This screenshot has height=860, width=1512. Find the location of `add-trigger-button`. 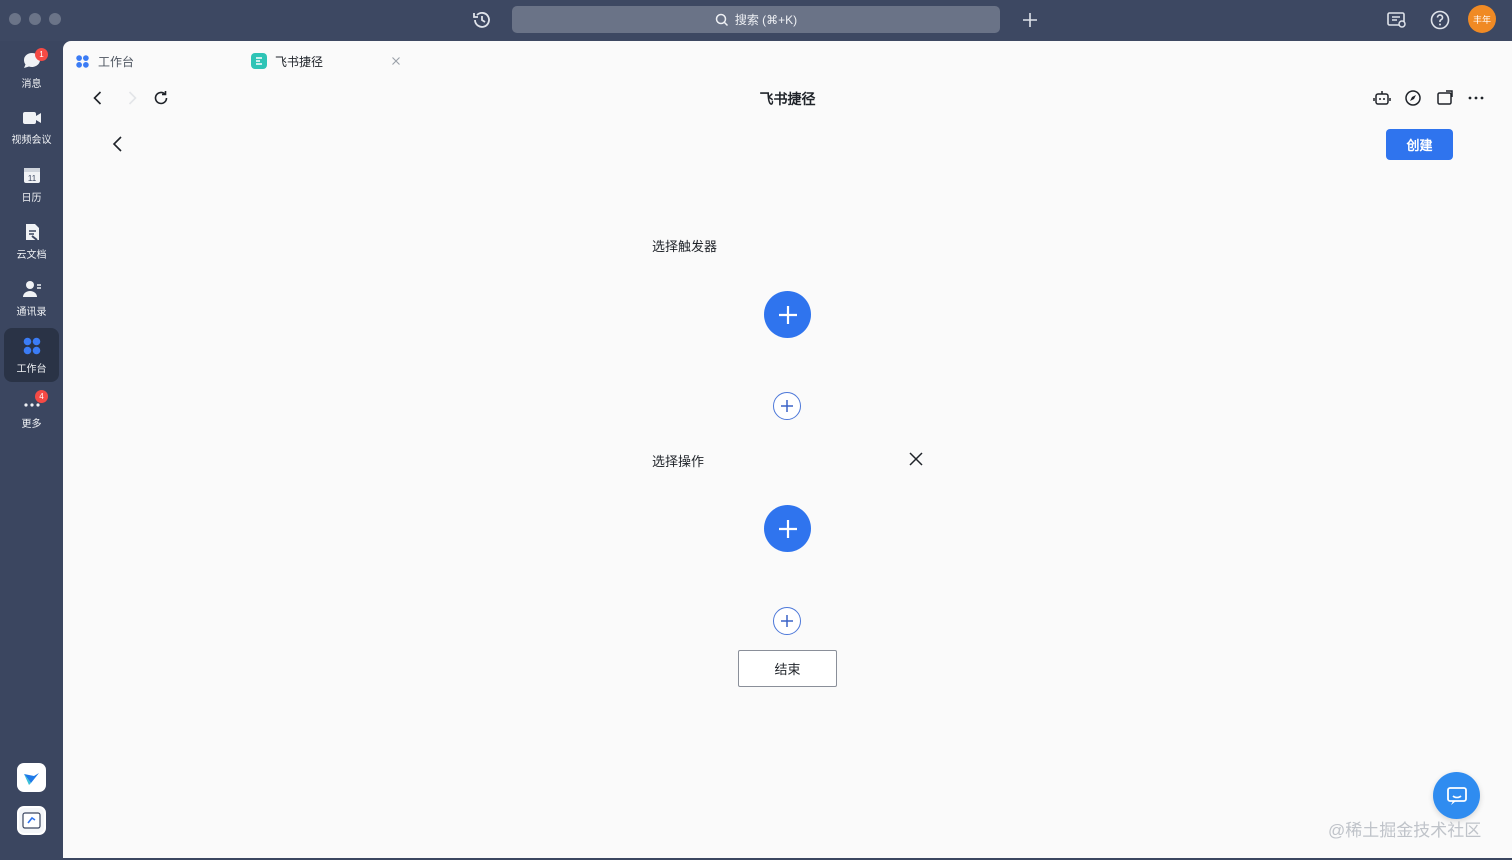

add-trigger-button is located at coordinates (787, 314).